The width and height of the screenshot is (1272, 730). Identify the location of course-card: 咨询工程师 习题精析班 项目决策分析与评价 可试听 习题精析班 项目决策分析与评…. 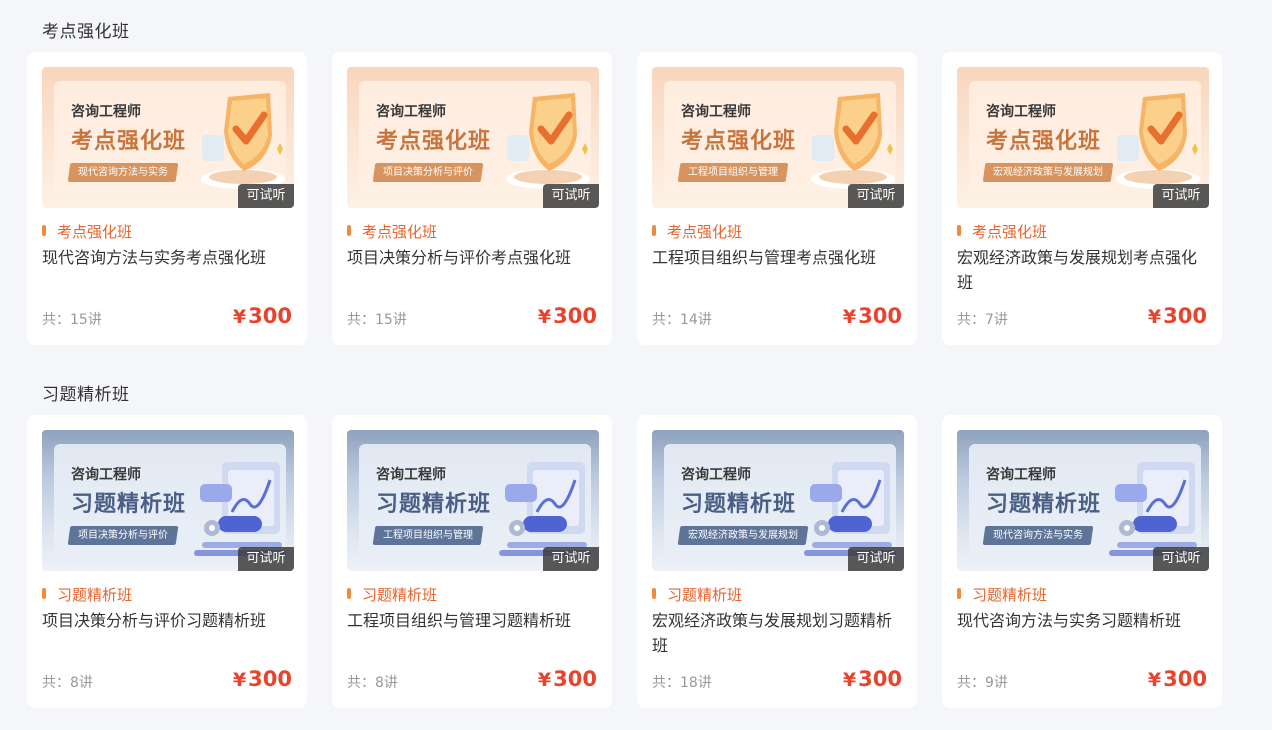
(167, 561).